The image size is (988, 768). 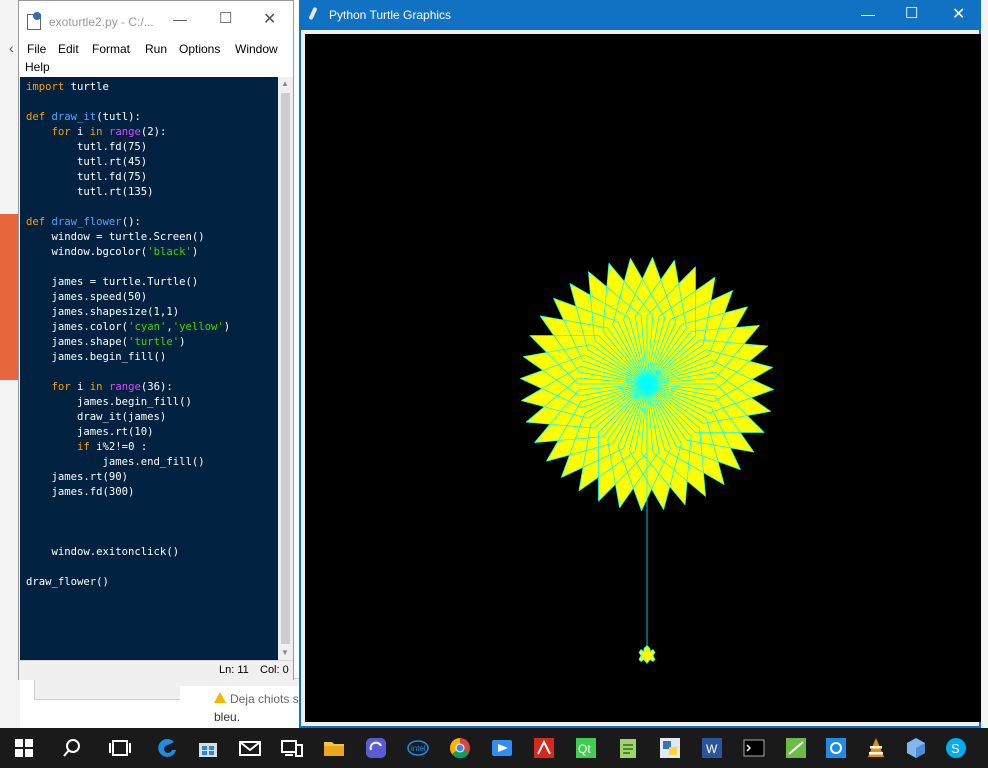 I want to click on warning-icon, so click(x=220, y=697).